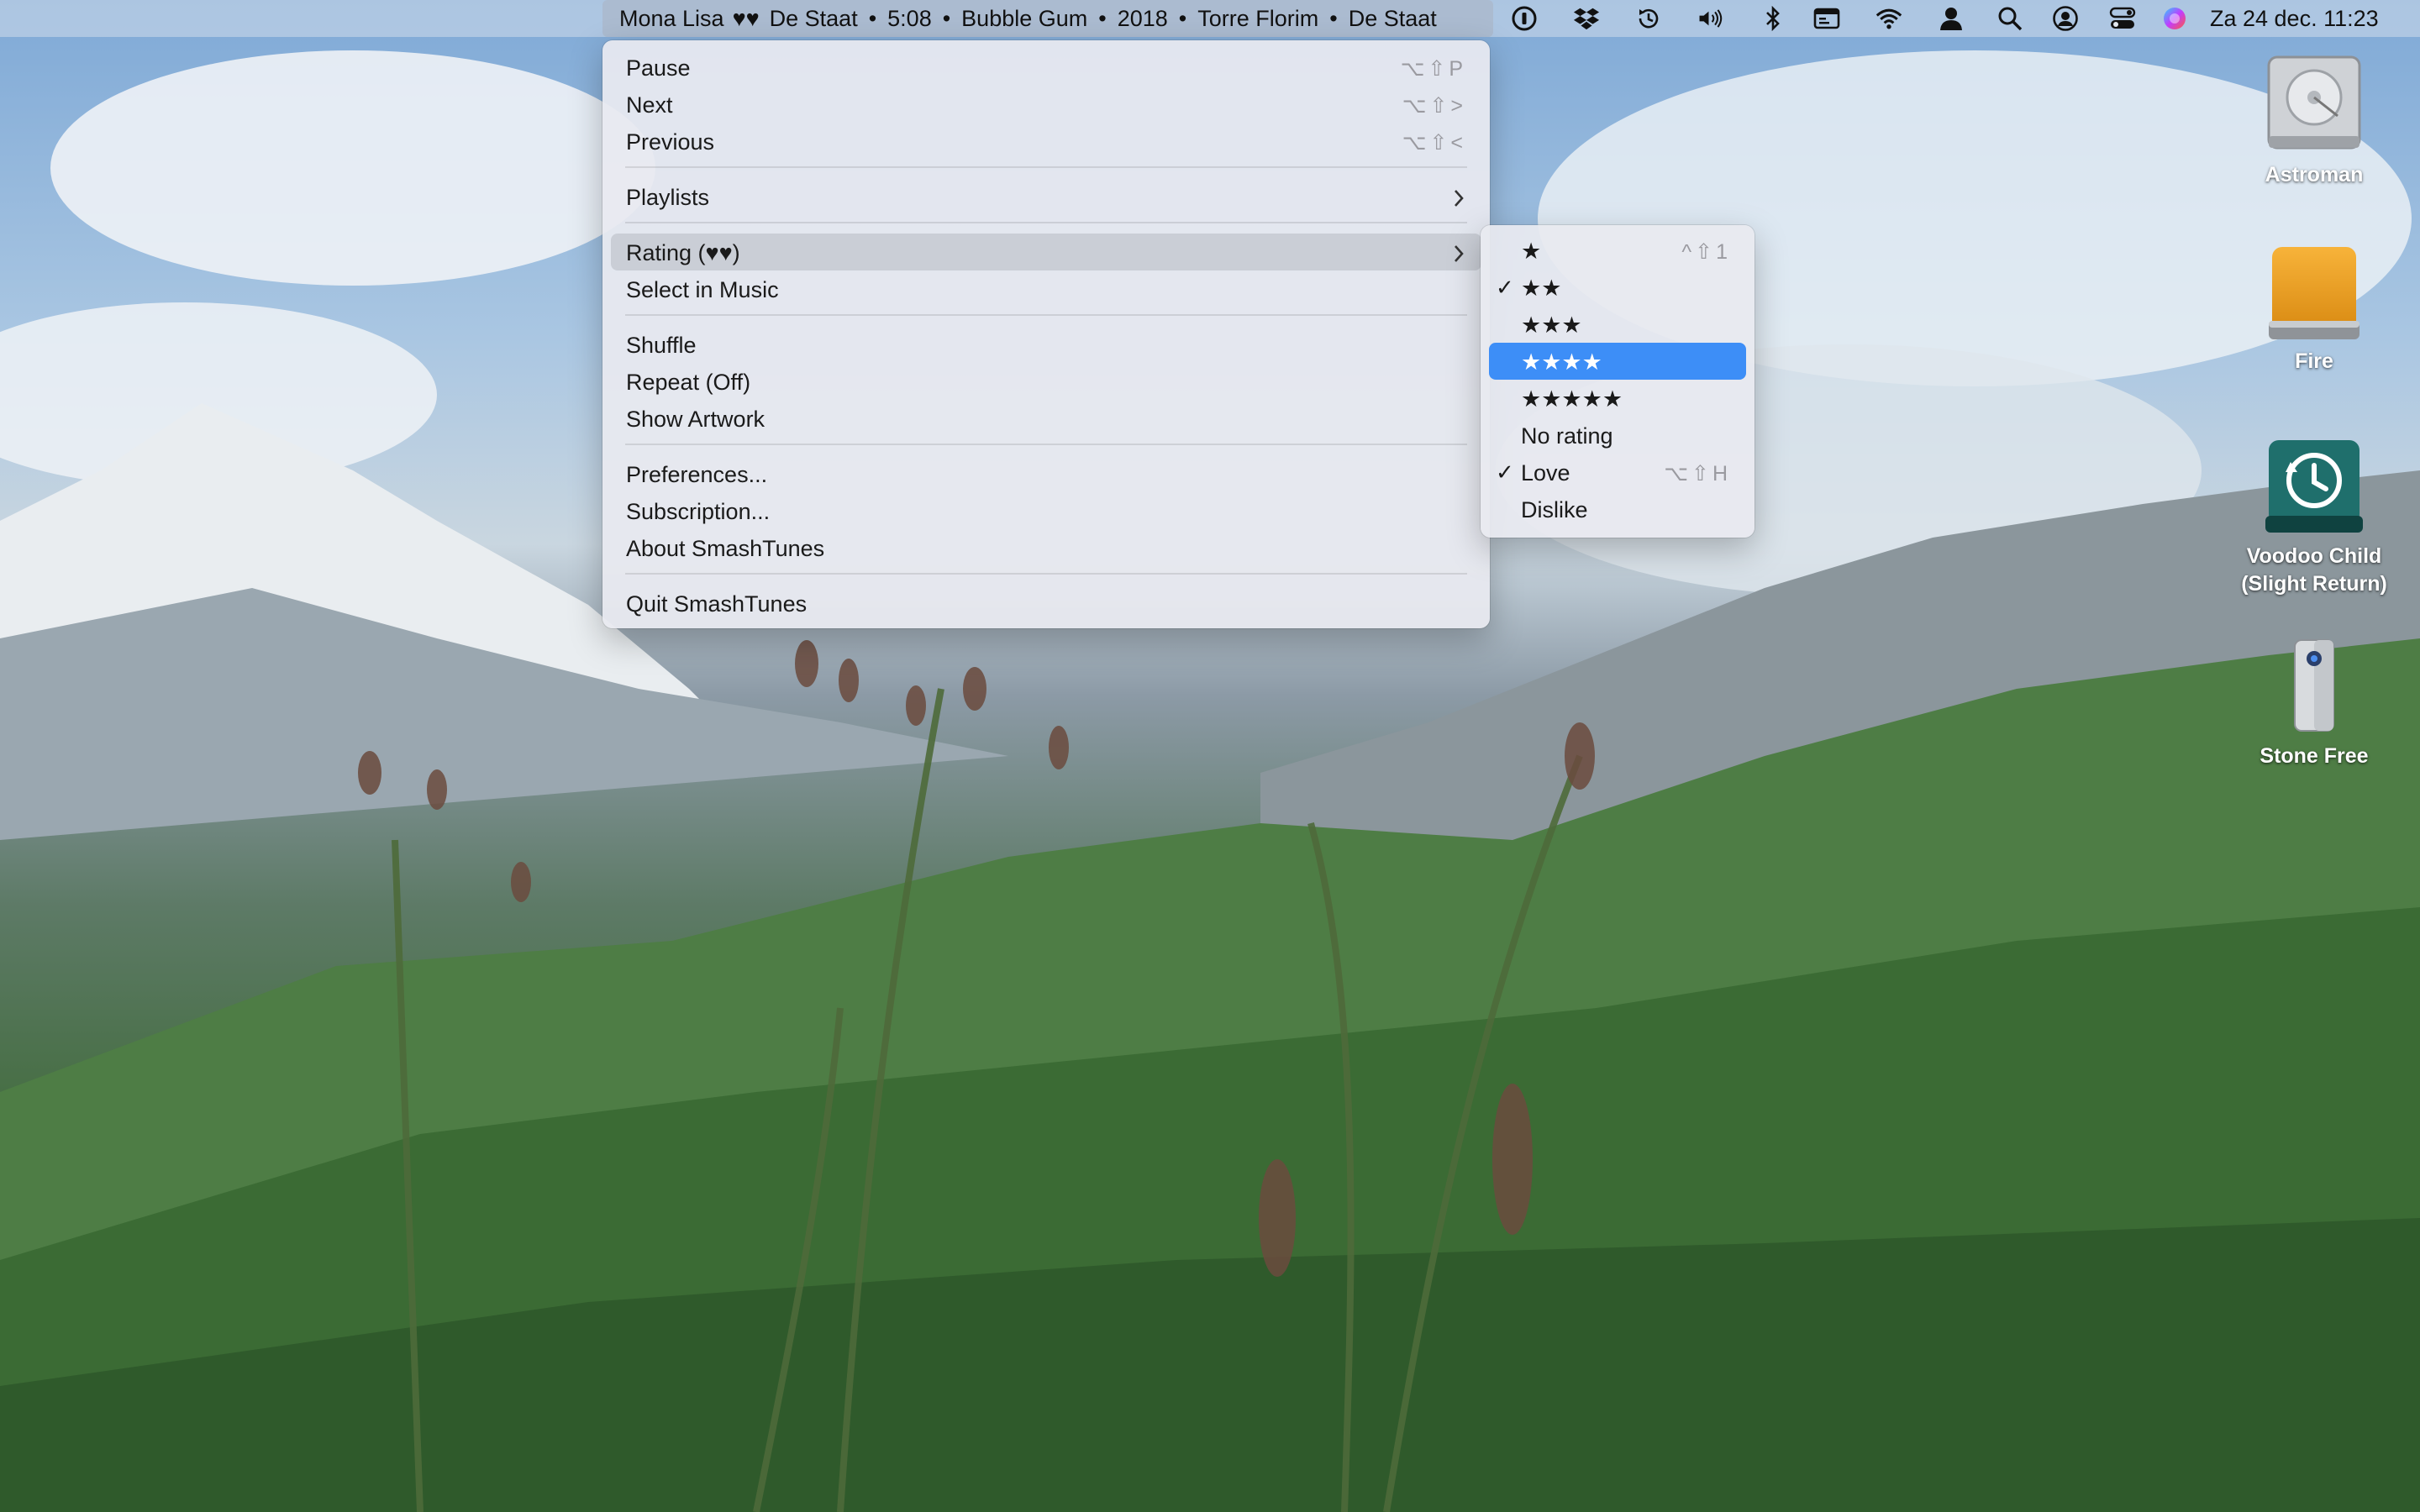 This screenshot has width=2420, height=1512. Describe the element at coordinates (1618, 509) in the screenshot. I see `rating-dislike: Dislike` at that location.